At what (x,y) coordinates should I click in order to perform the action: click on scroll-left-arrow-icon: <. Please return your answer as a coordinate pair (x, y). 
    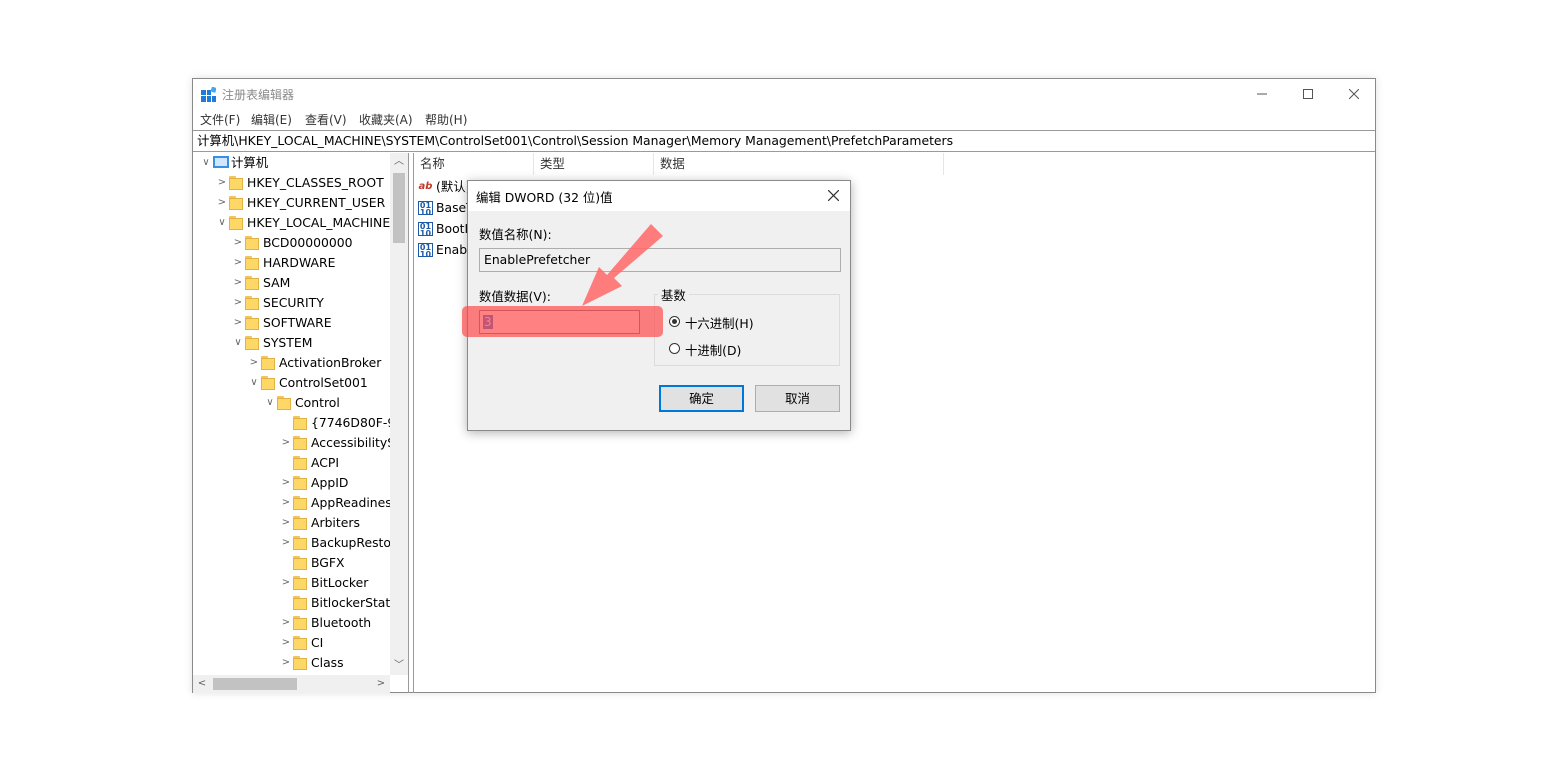
    Looking at the image, I should click on (202, 684).